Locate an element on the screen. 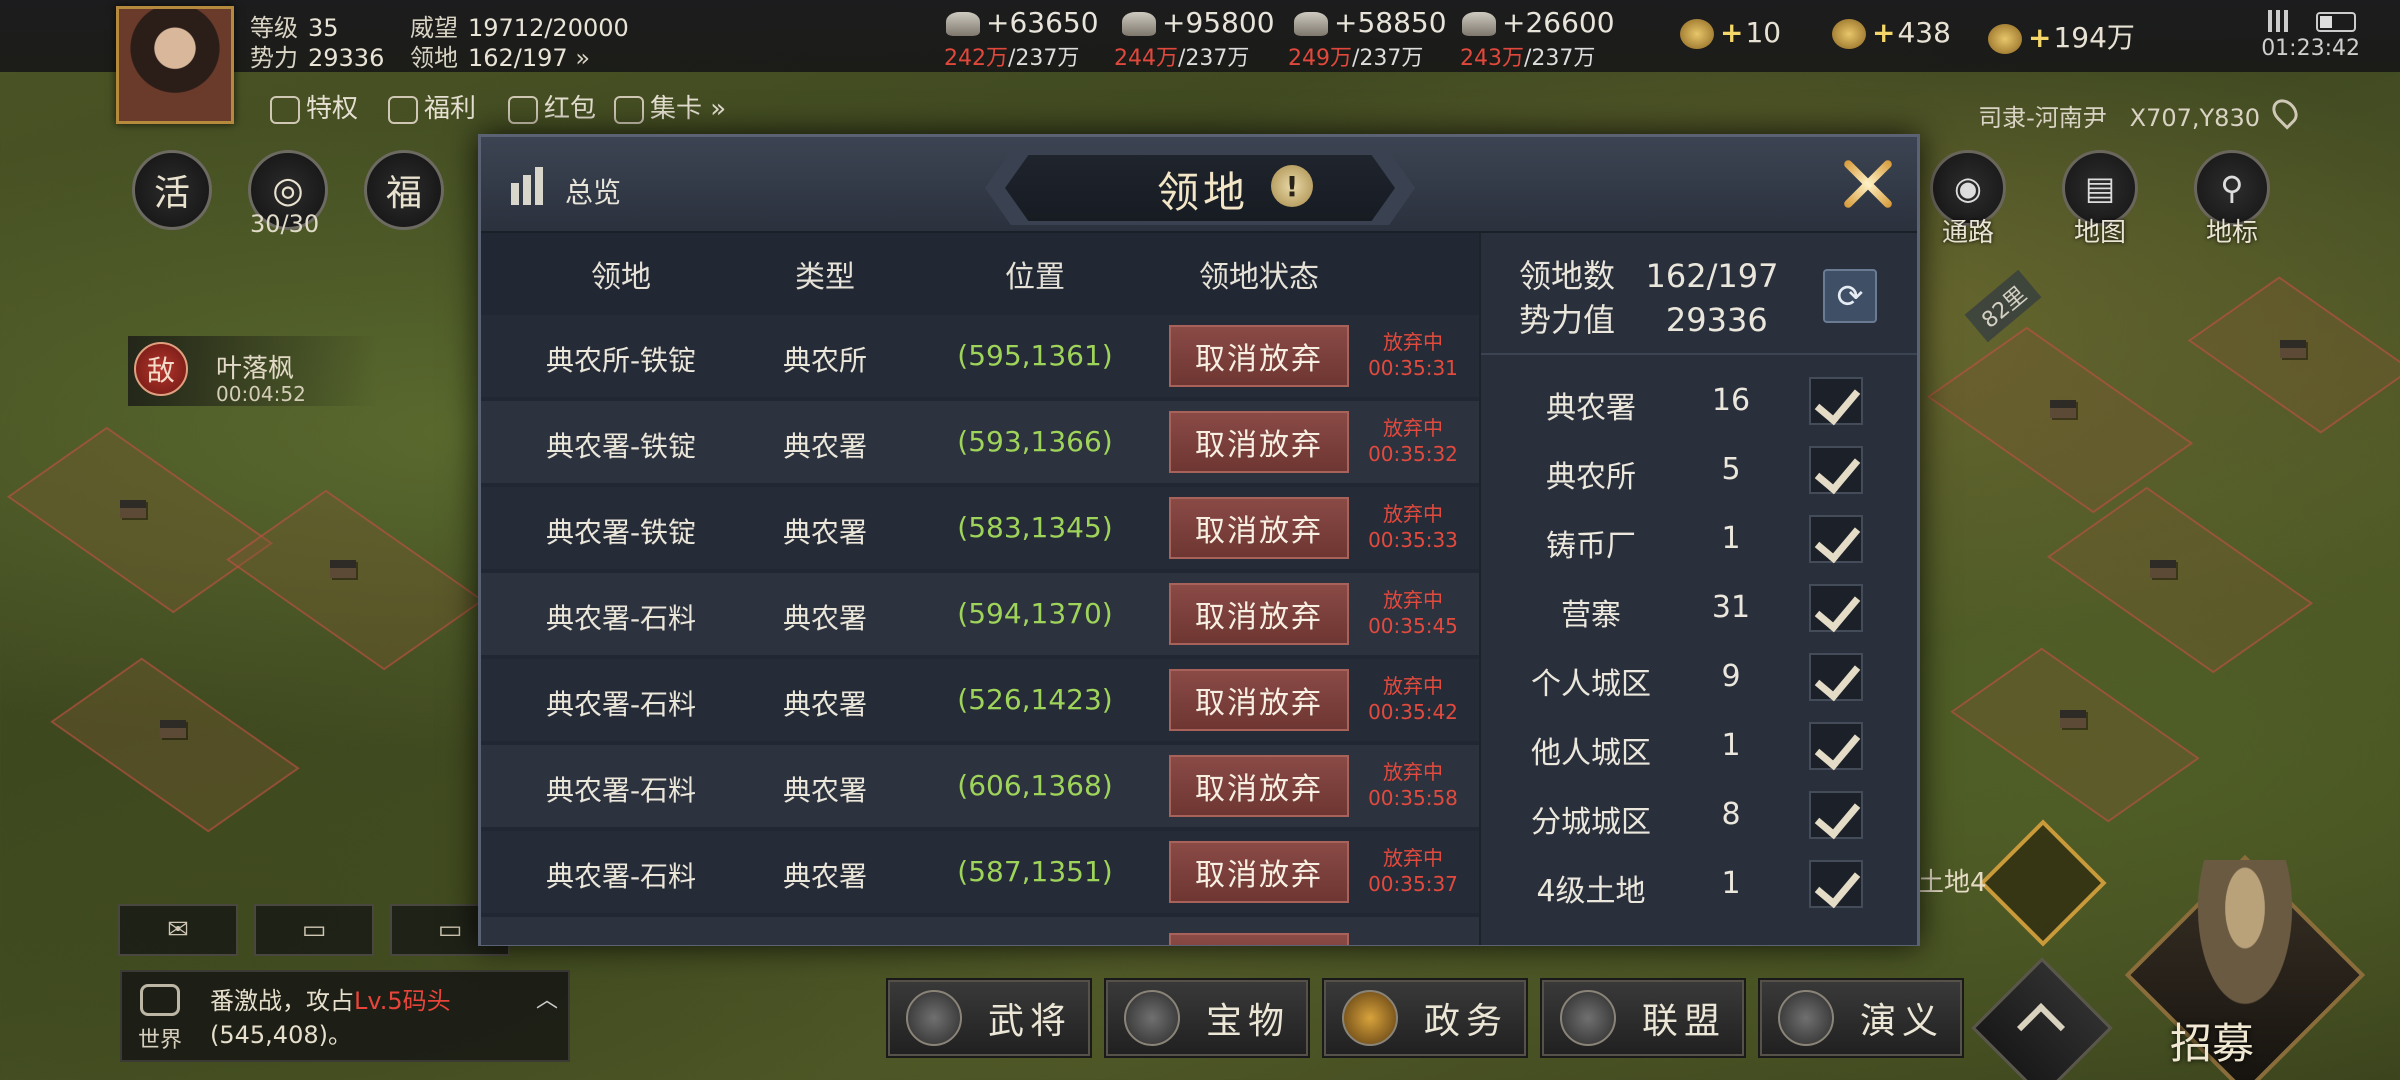 The image size is (2400, 1080). chat-bubble-icon is located at coordinates (403, 109).